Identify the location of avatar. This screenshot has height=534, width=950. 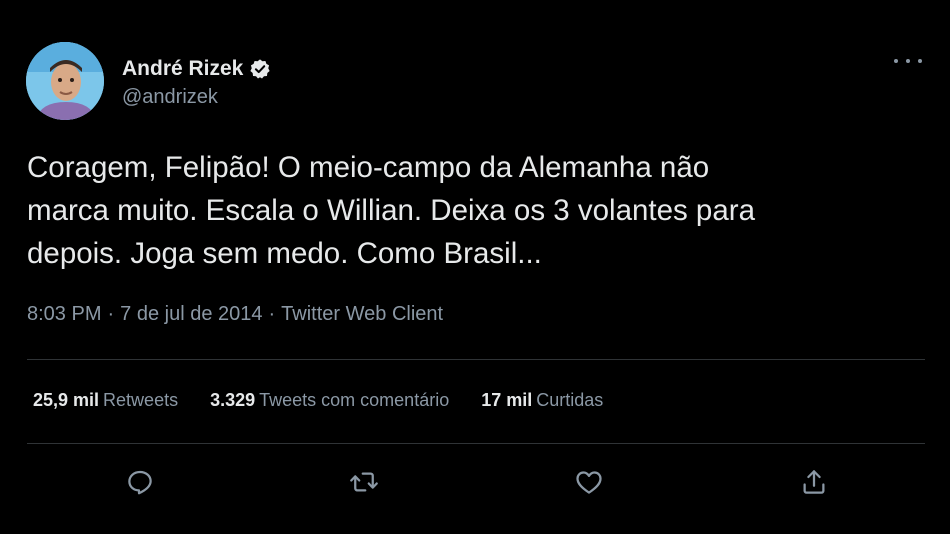
(65, 81).